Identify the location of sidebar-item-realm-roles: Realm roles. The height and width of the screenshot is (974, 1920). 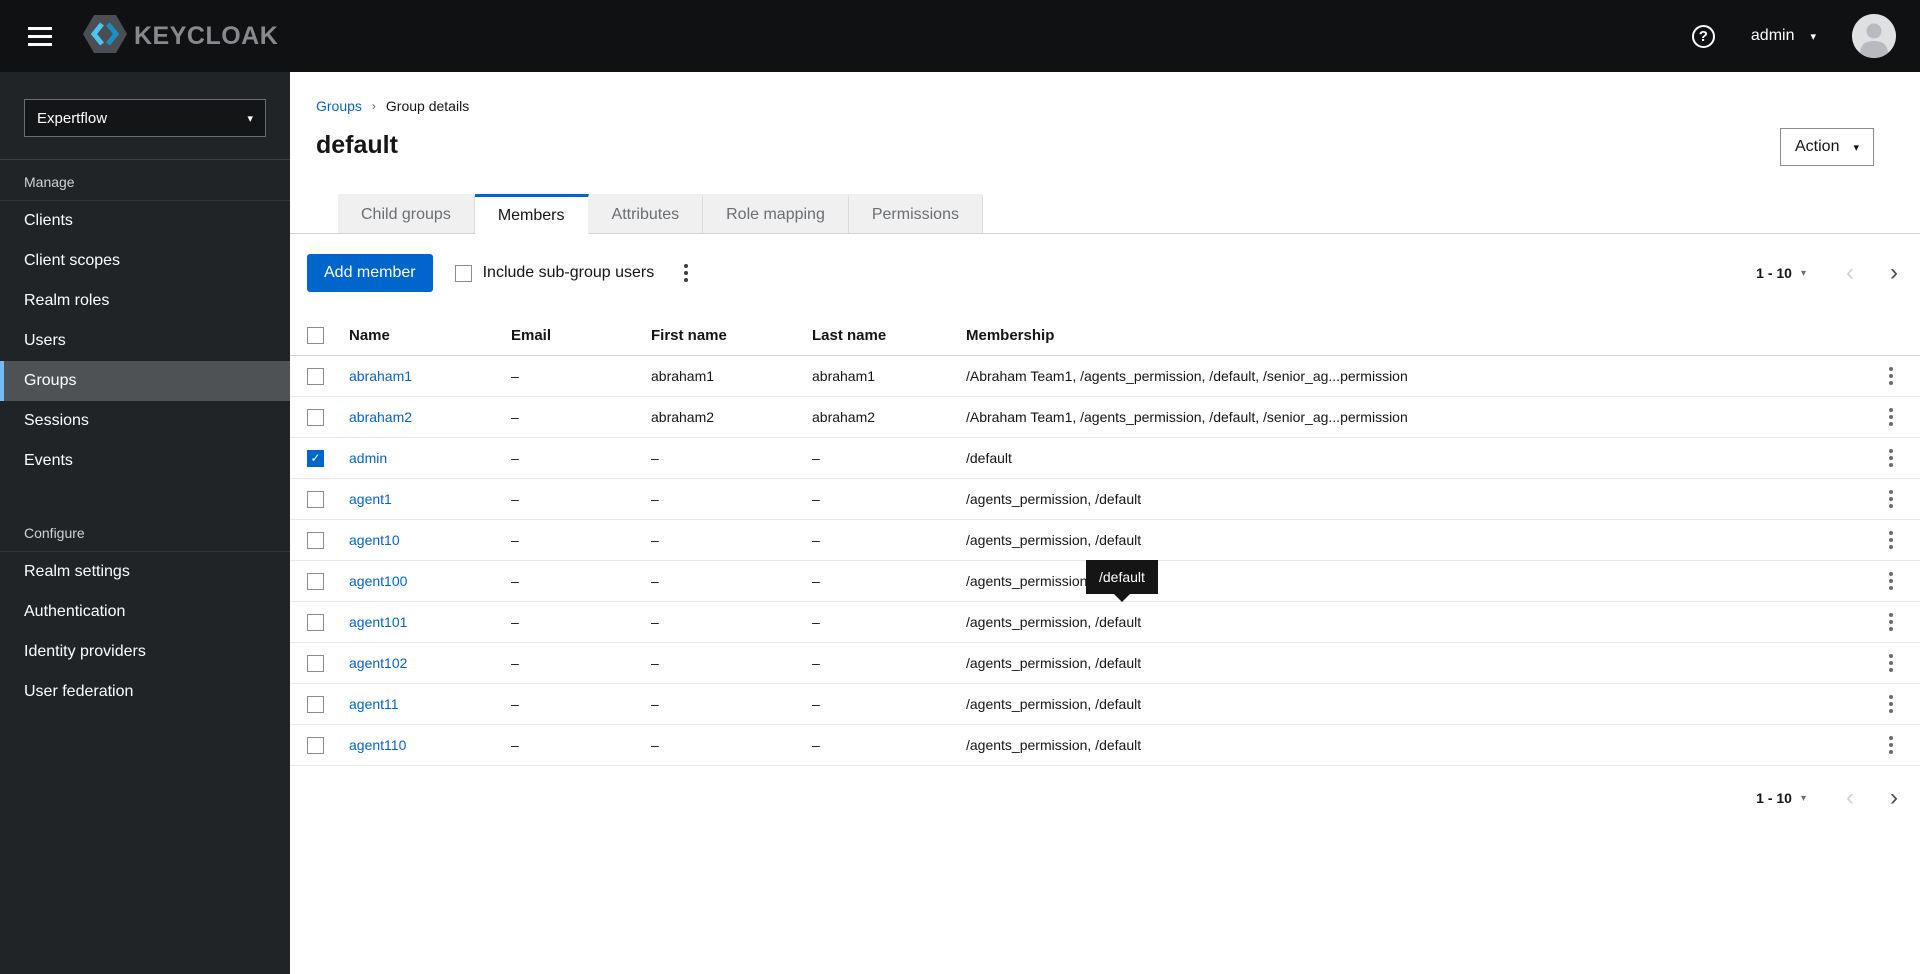
(145, 301).